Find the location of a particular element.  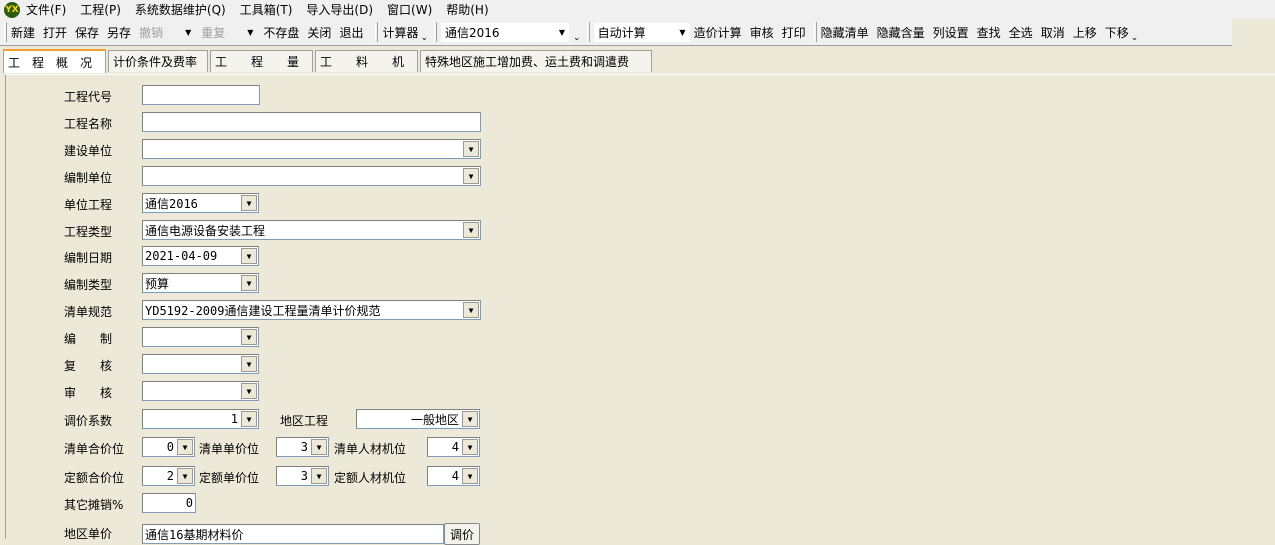

cancel-button: 取消 is located at coordinates (1053, 32).